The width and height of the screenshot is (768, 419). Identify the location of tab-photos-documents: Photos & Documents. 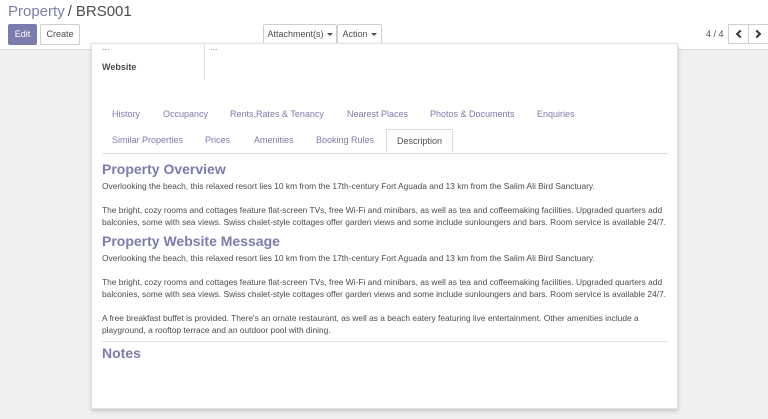
(472, 114).